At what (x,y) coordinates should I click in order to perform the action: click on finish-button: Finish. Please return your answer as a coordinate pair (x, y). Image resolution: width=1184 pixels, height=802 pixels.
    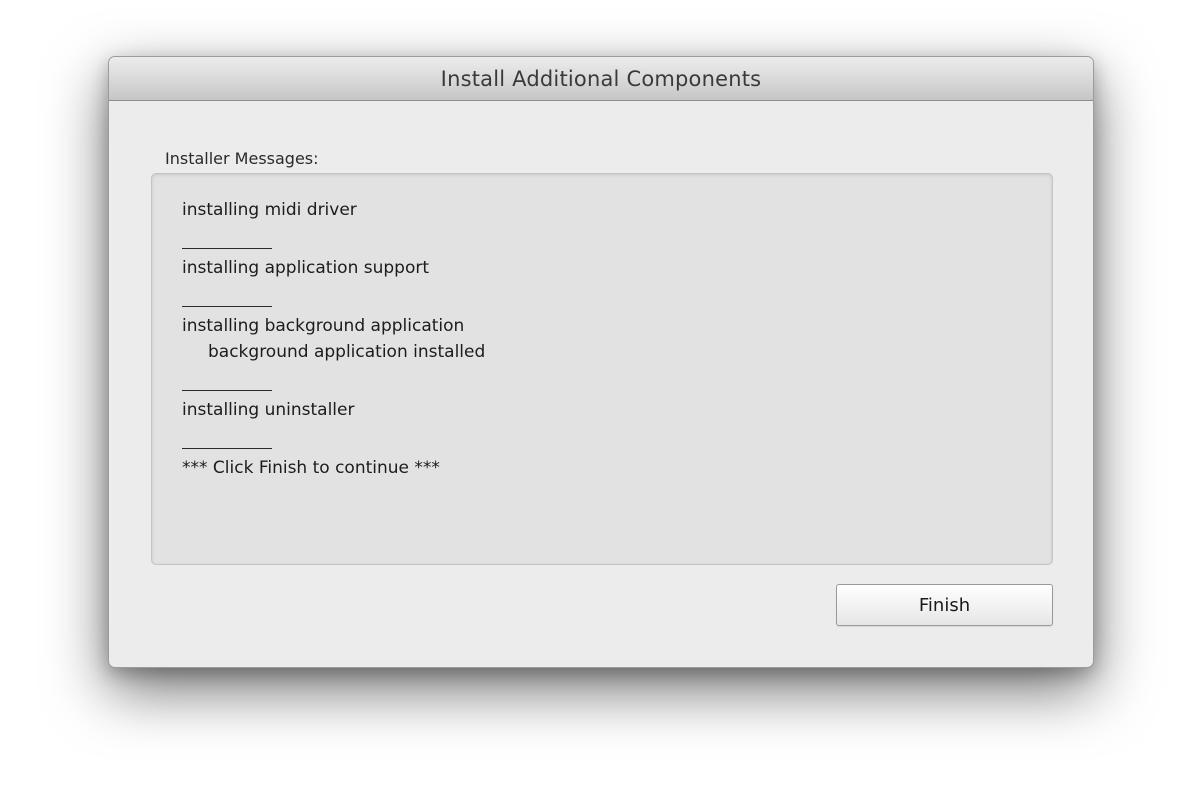
    Looking at the image, I should click on (944, 605).